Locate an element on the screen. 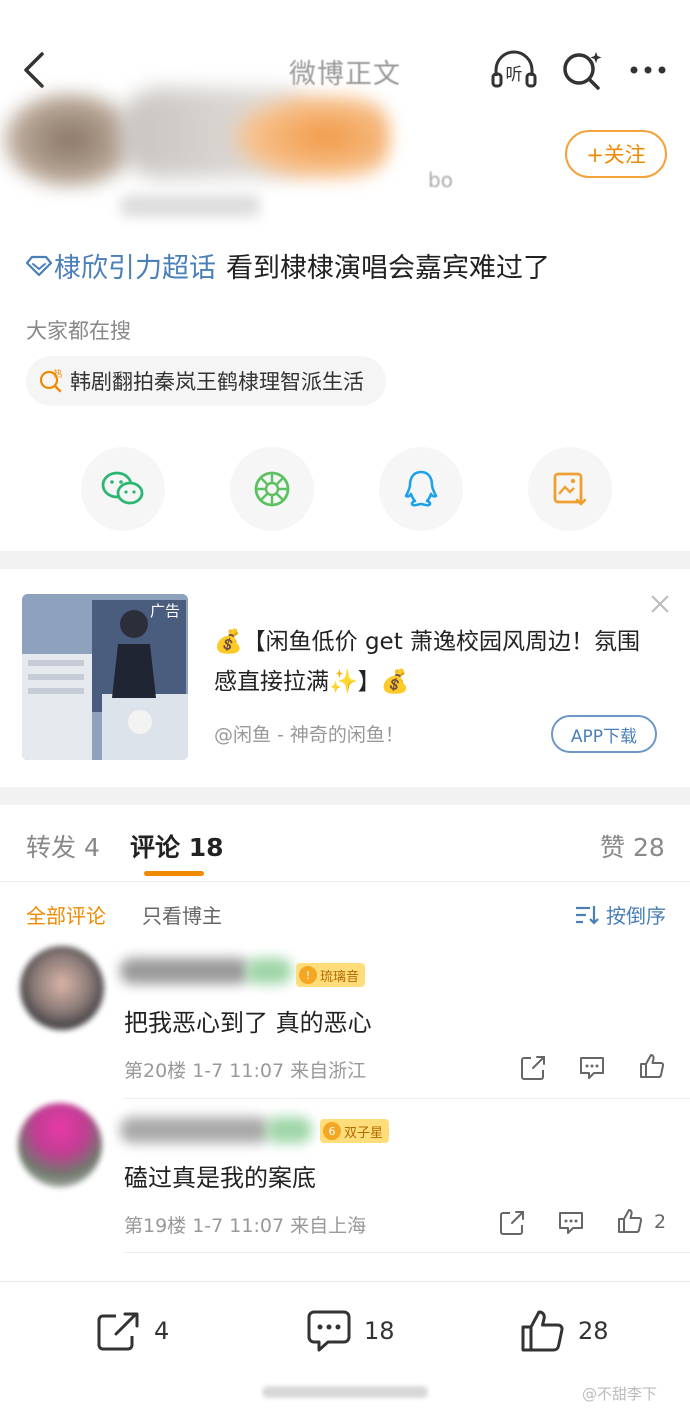 This screenshot has width=690, height=1411. trending-label: 大家都在搜 is located at coordinates (78, 331).